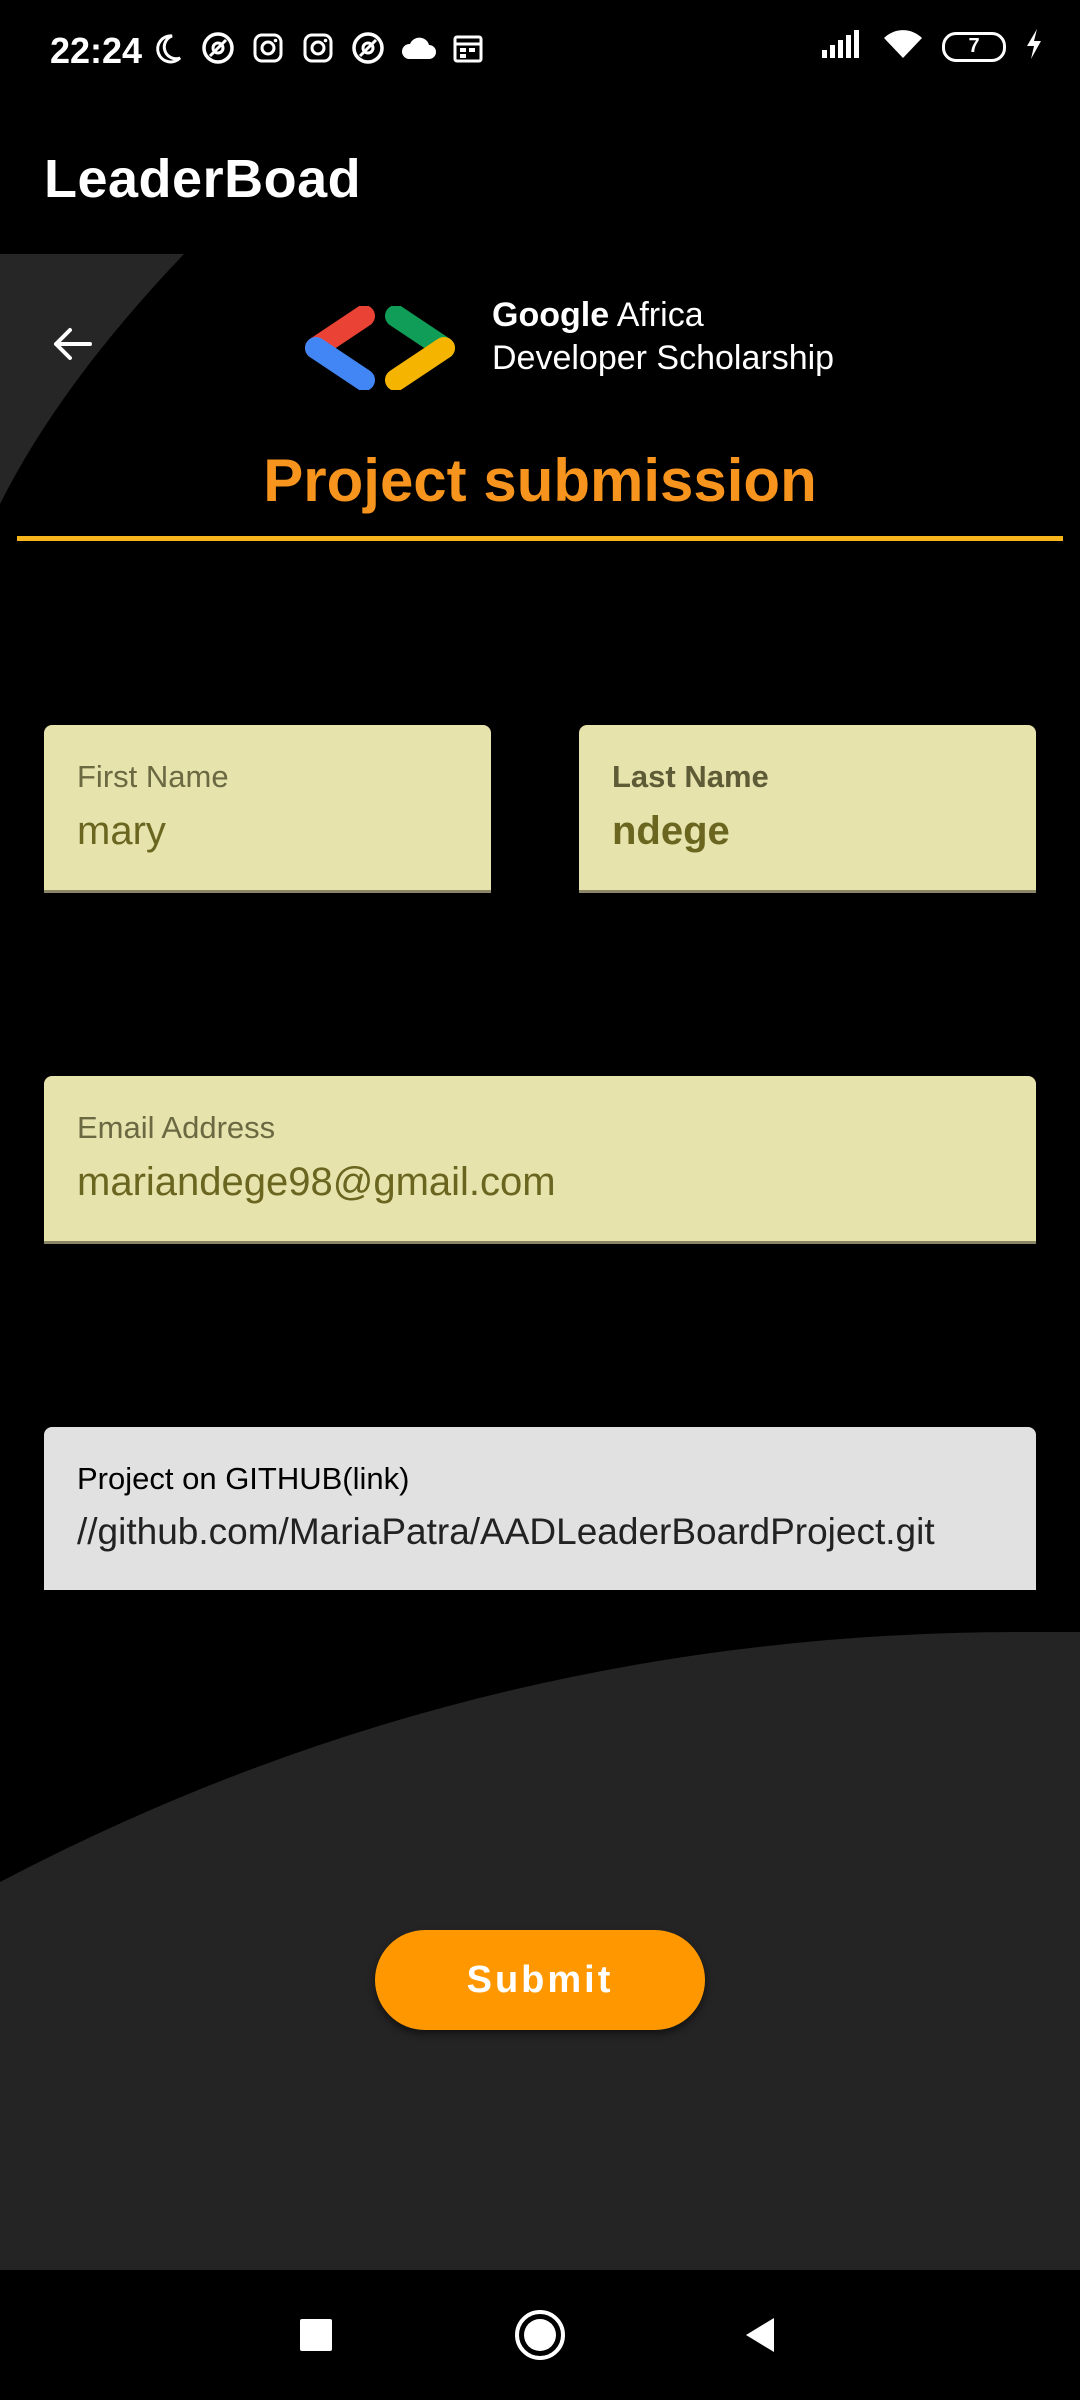  I want to click on google-developers-logo-icon, so click(380, 348).